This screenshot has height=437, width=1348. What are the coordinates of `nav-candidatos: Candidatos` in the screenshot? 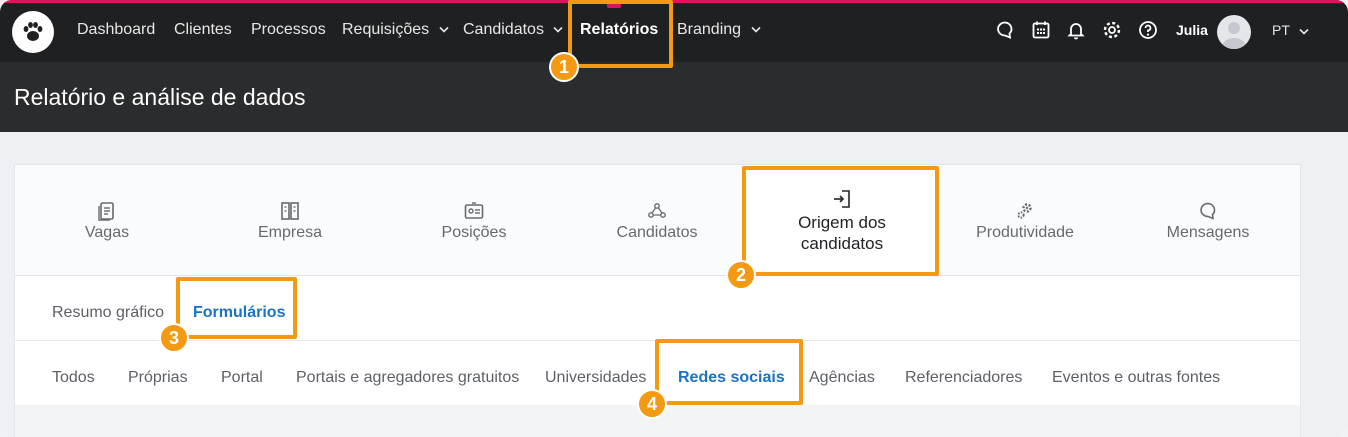 It's located at (513, 29).